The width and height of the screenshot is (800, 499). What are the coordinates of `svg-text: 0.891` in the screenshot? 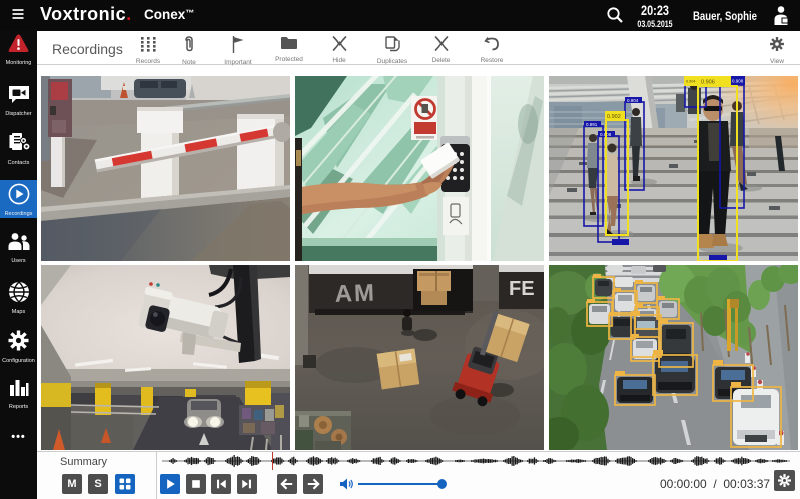 It's located at (592, 124).